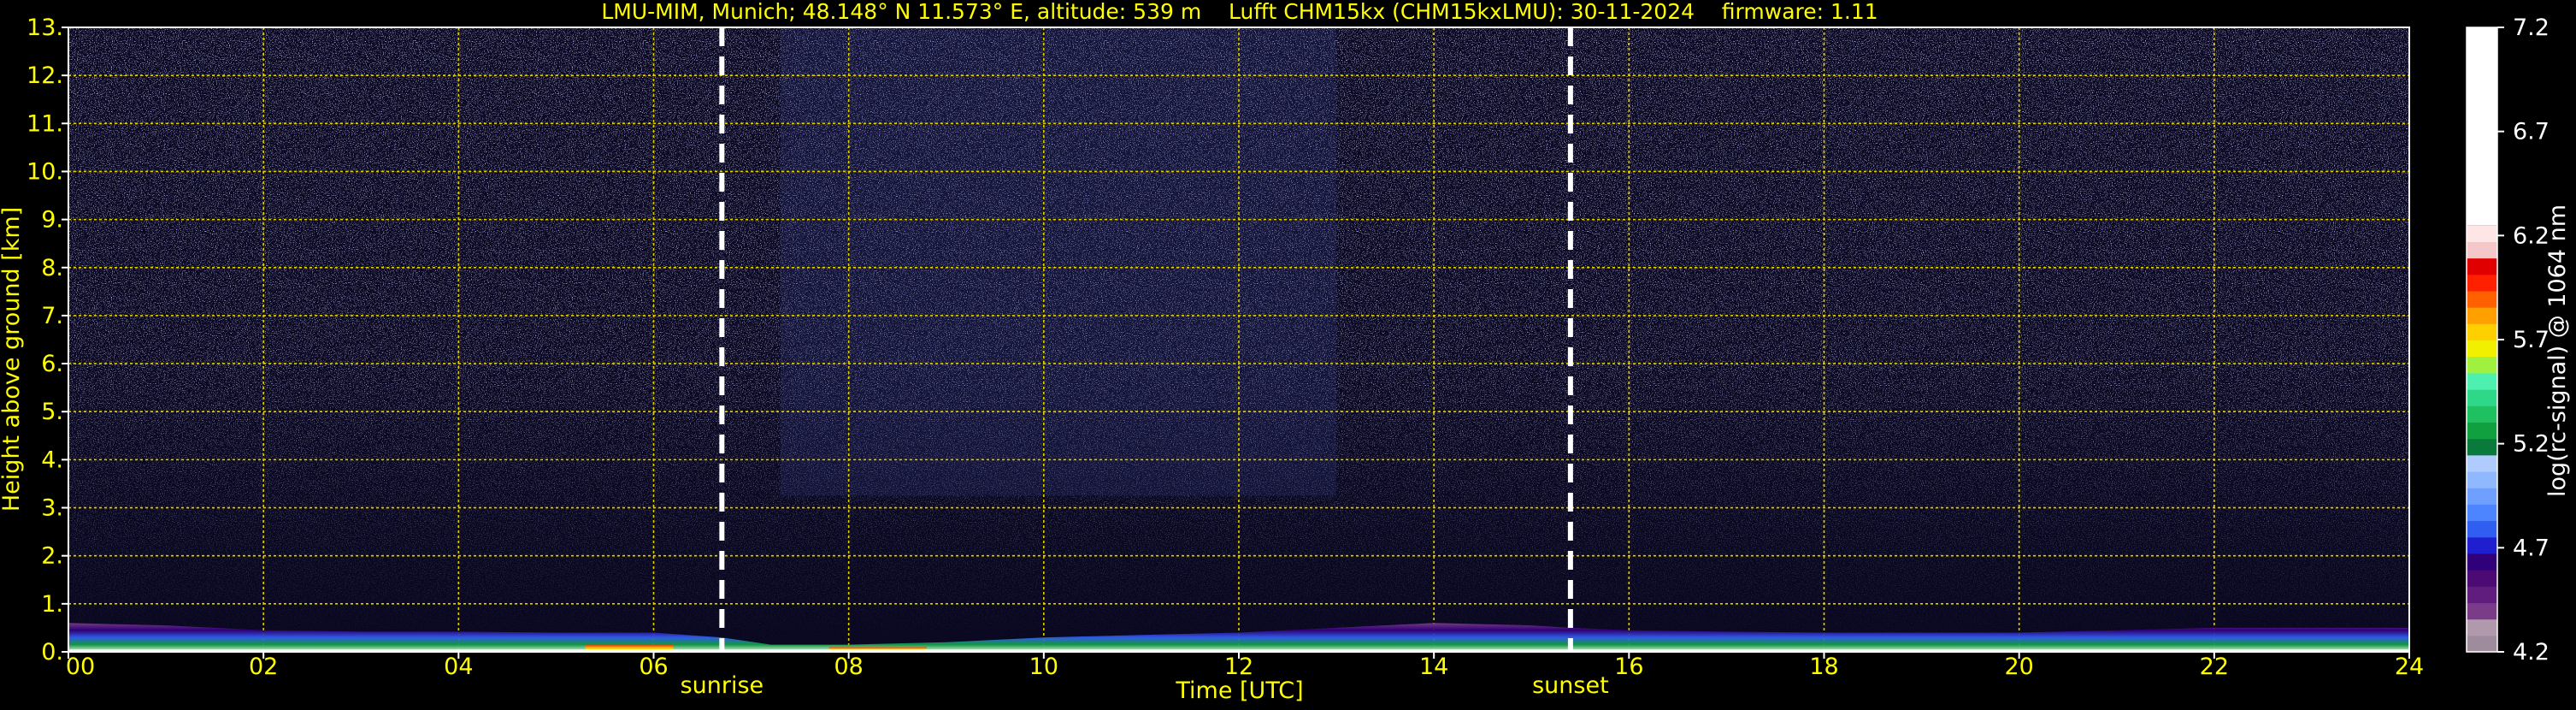  I want to click on colorbar: 7.26.76.25.75.24.74.2, so click(2507, 340).